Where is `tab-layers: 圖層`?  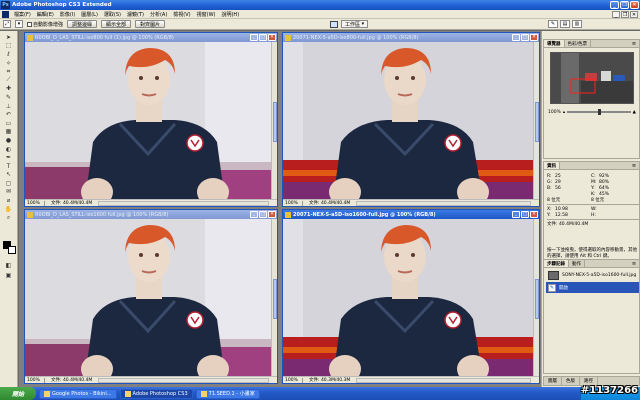
tab-layers: 圖層 is located at coordinates (553, 381).